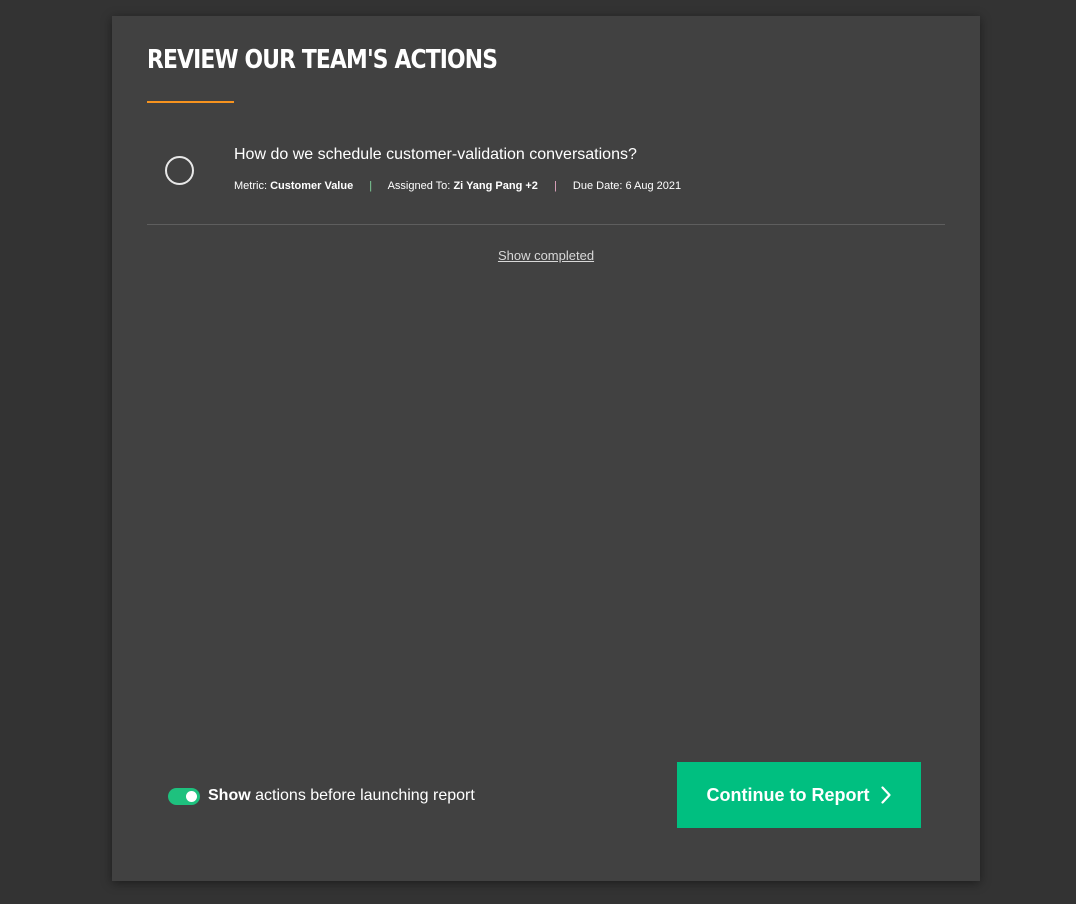 The height and width of the screenshot is (904, 1076). I want to click on toggle-label: Show actions before launching report, so click(341, 796).